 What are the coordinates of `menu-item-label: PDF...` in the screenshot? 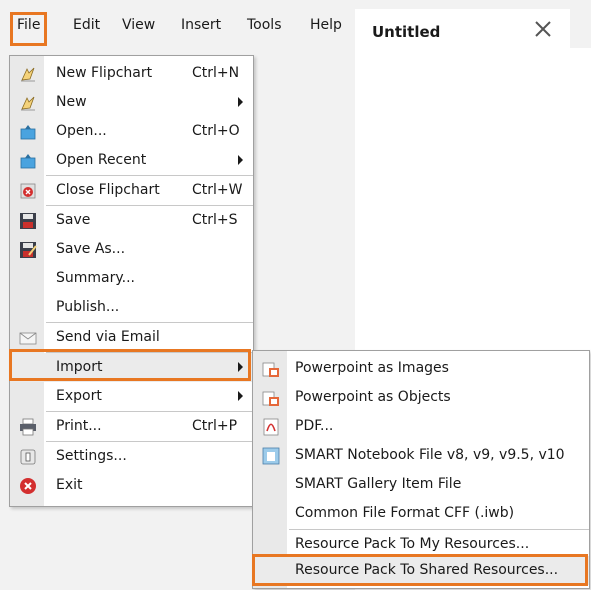 It's located at (314, 426).